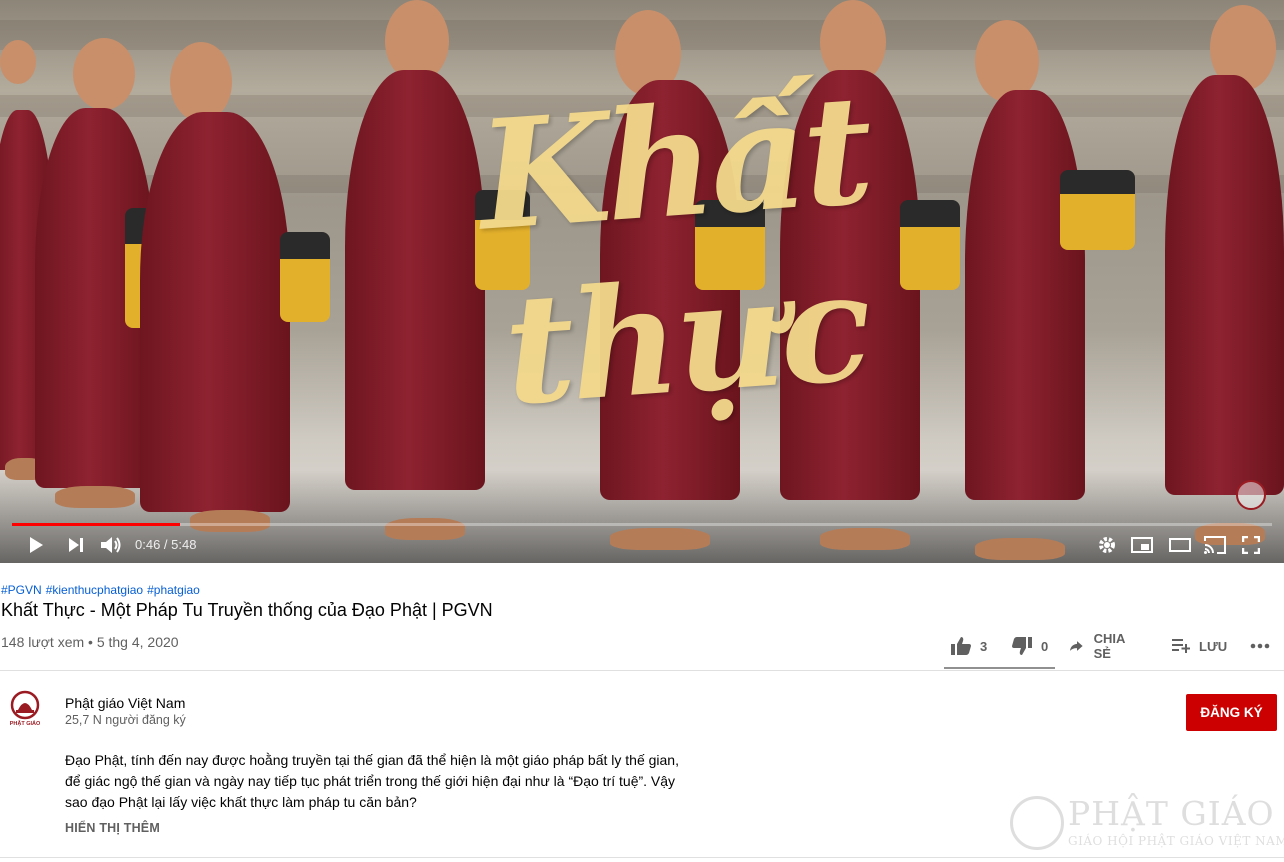 The width and height of the screenshot is (1284, 862). I want to click on view-count: 148 lượt xem, so click(43, 642).